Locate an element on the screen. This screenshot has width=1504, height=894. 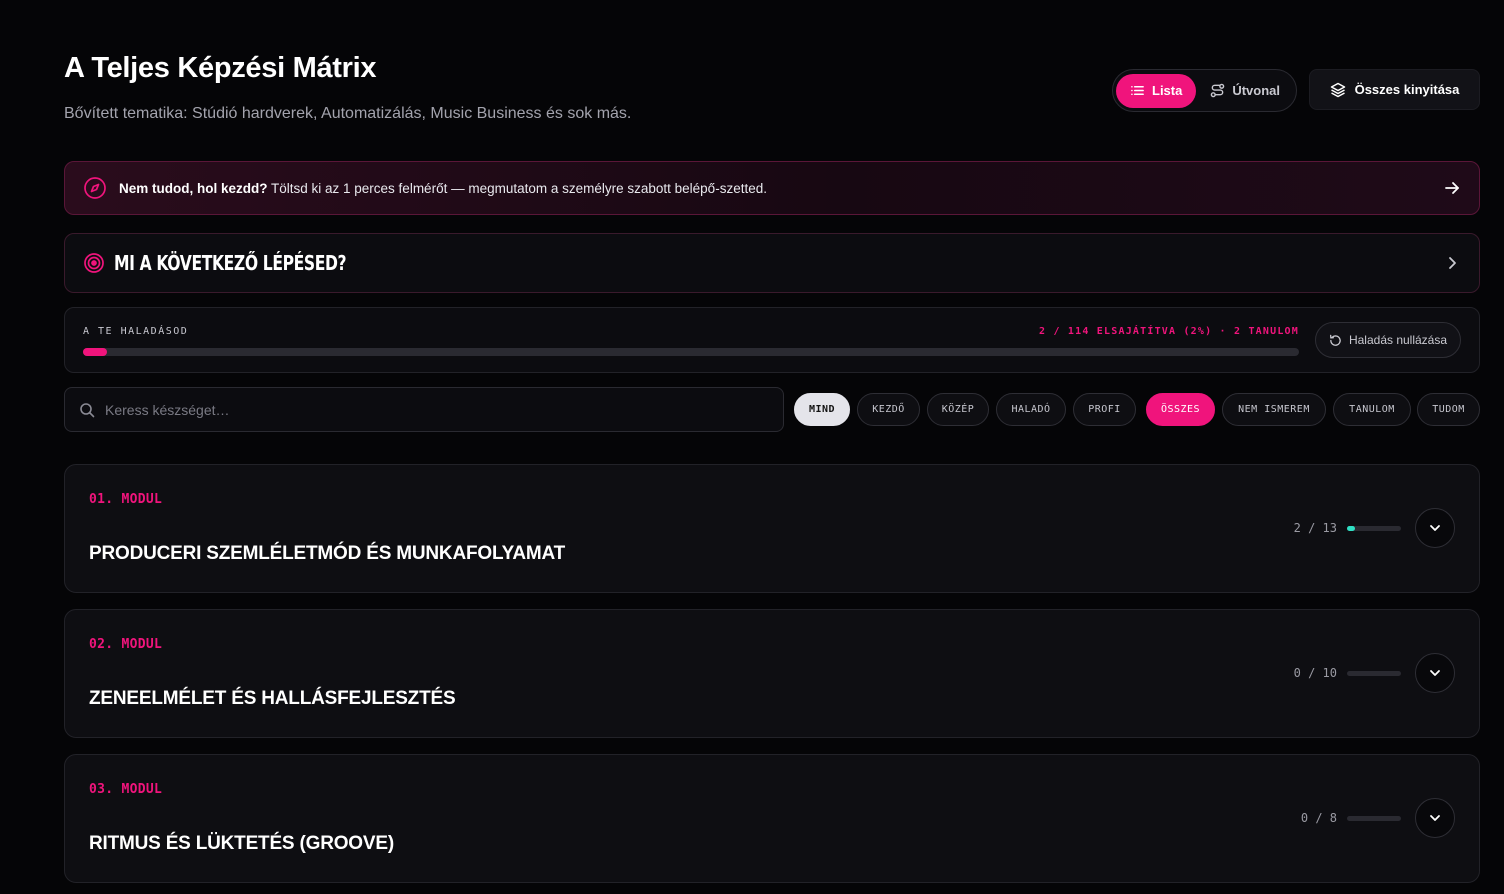
compass-icon is located at coordinates (95, 188).